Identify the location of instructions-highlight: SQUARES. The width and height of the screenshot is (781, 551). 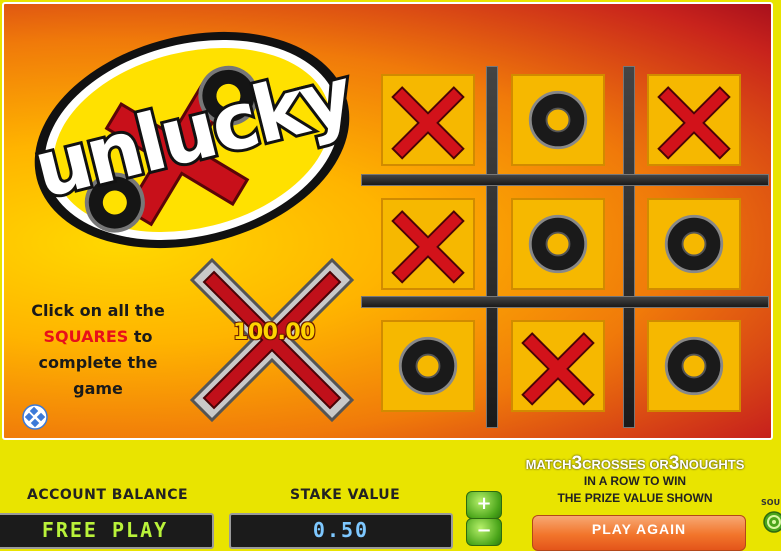
(86, 336).